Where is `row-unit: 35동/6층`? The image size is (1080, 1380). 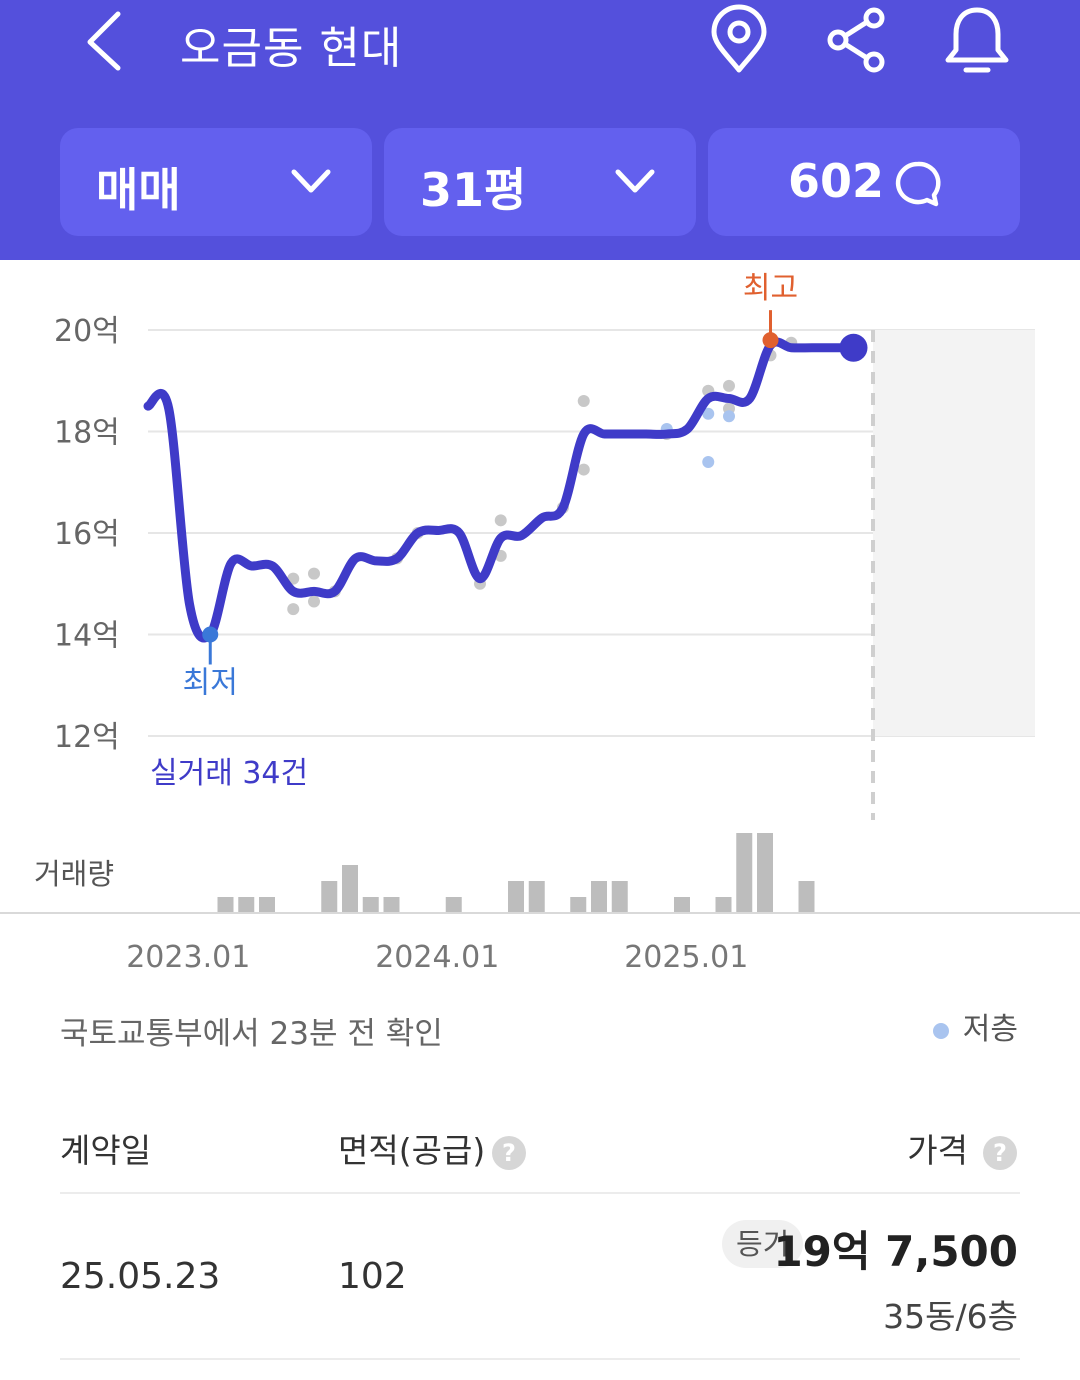
row-unit: 35동/6층 is located at coordinates (950, 1316).